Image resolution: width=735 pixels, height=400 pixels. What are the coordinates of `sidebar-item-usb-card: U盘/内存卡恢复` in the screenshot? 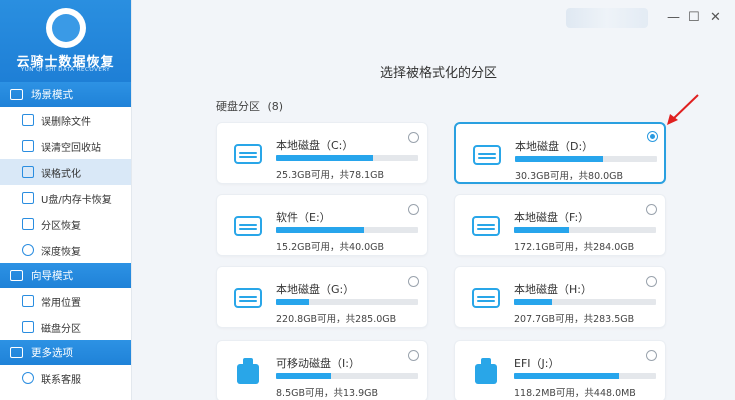 It's located at (65, 198).